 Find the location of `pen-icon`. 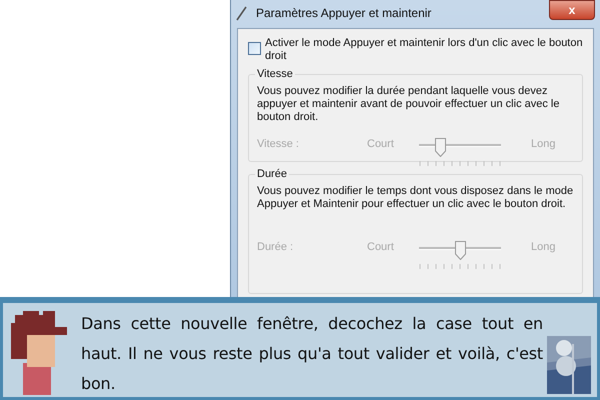

pen-icon is located at coordinates (242, 13).